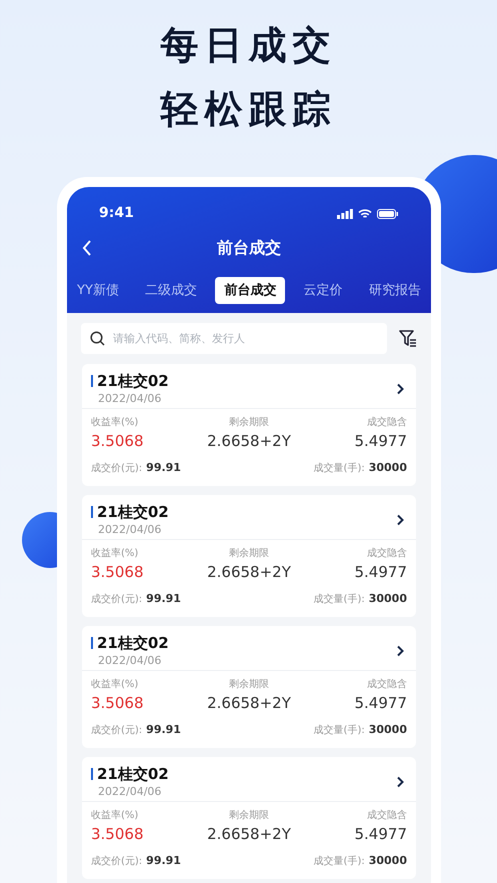  Describe the element at coordinates (87, 248) in the screenshot. I see `back-icon` at that location.